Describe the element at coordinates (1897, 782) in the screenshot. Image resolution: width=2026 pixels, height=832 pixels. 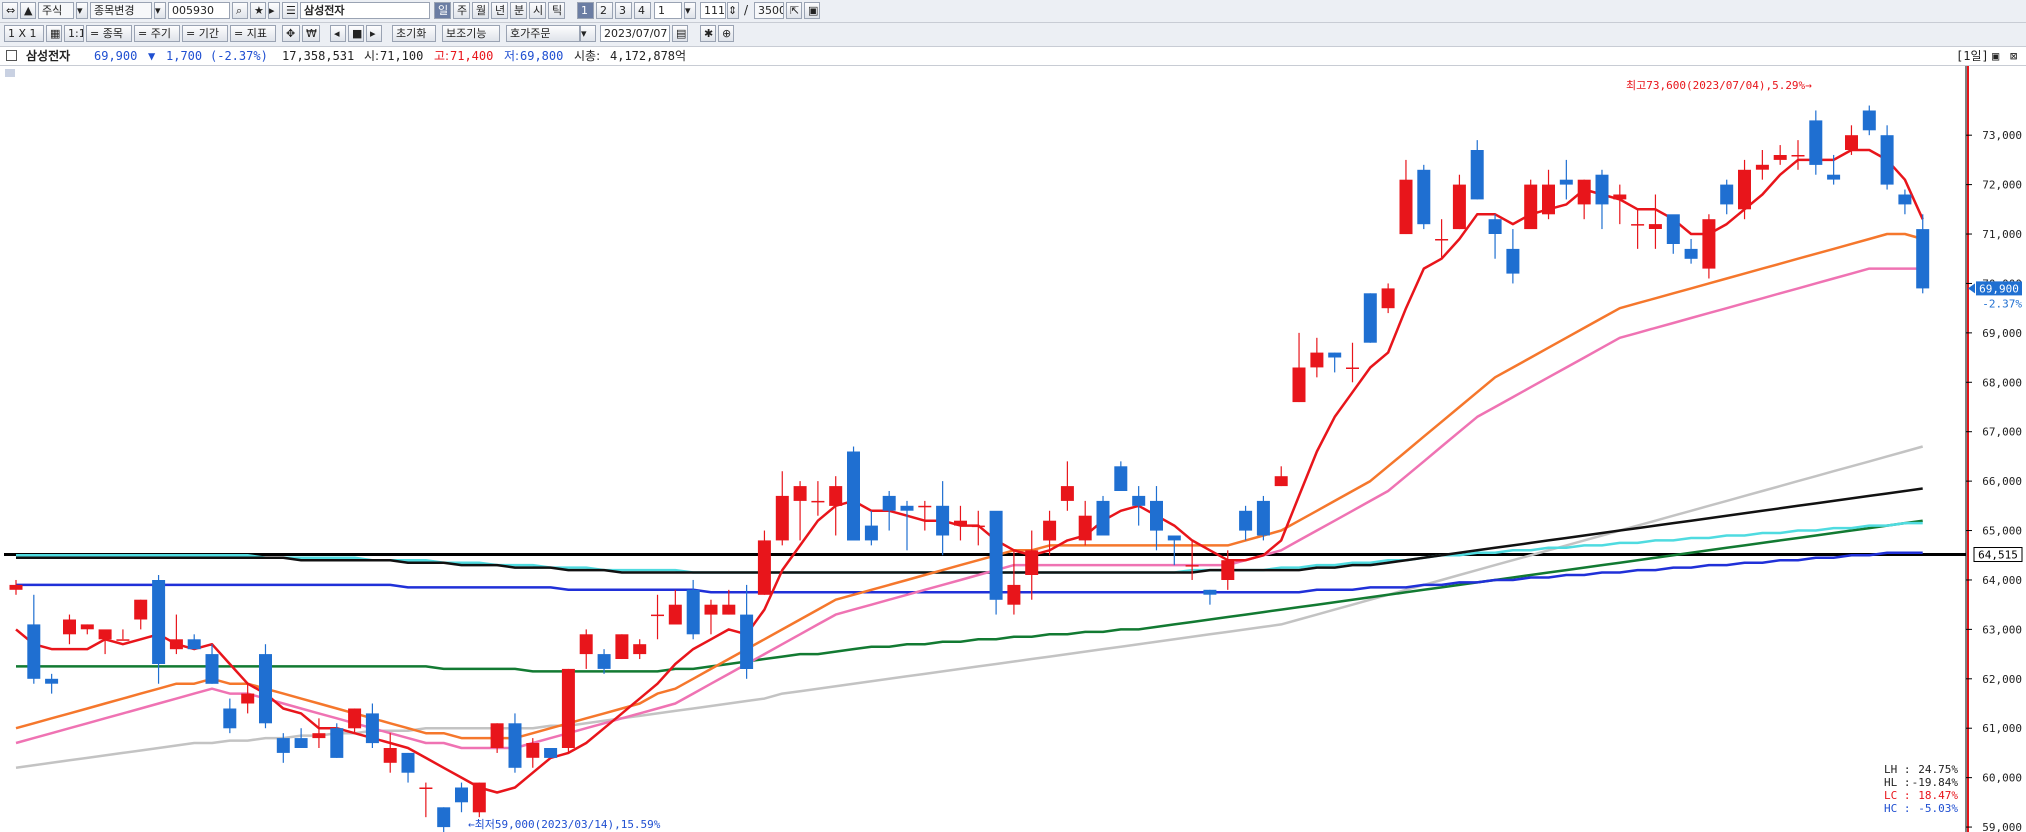
I see `stat-hl-label: HL :` at that location.